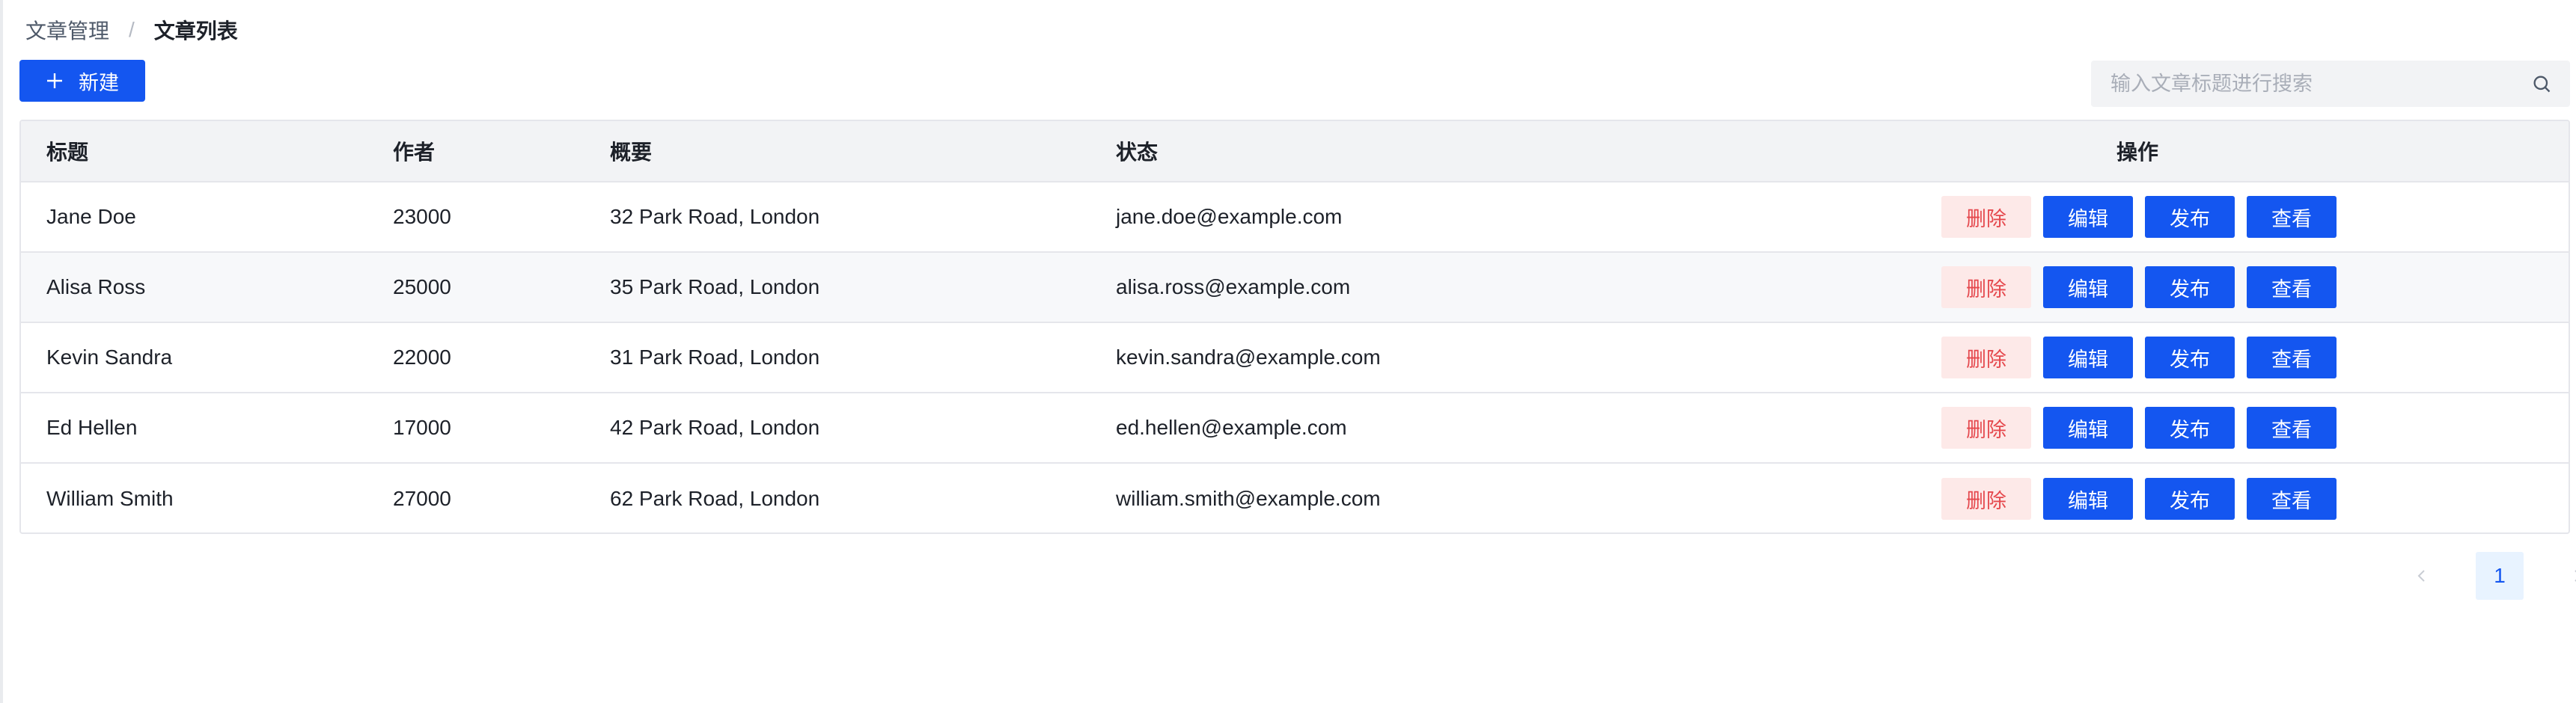 The height and width of the screenshot is (703, 2576). I want to click on prev-page-button, so click(2422, 576).